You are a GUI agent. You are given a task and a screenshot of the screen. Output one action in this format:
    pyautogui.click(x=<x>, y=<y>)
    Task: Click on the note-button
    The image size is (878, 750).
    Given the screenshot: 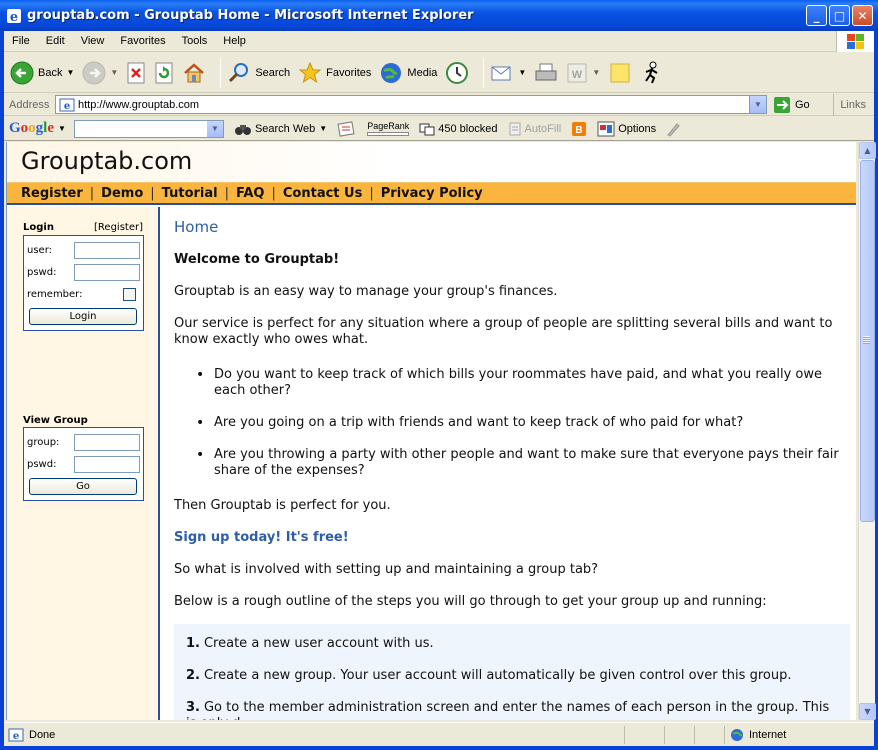 What is the action you would take?
    pyautogui.click(x=620, y=73)
    